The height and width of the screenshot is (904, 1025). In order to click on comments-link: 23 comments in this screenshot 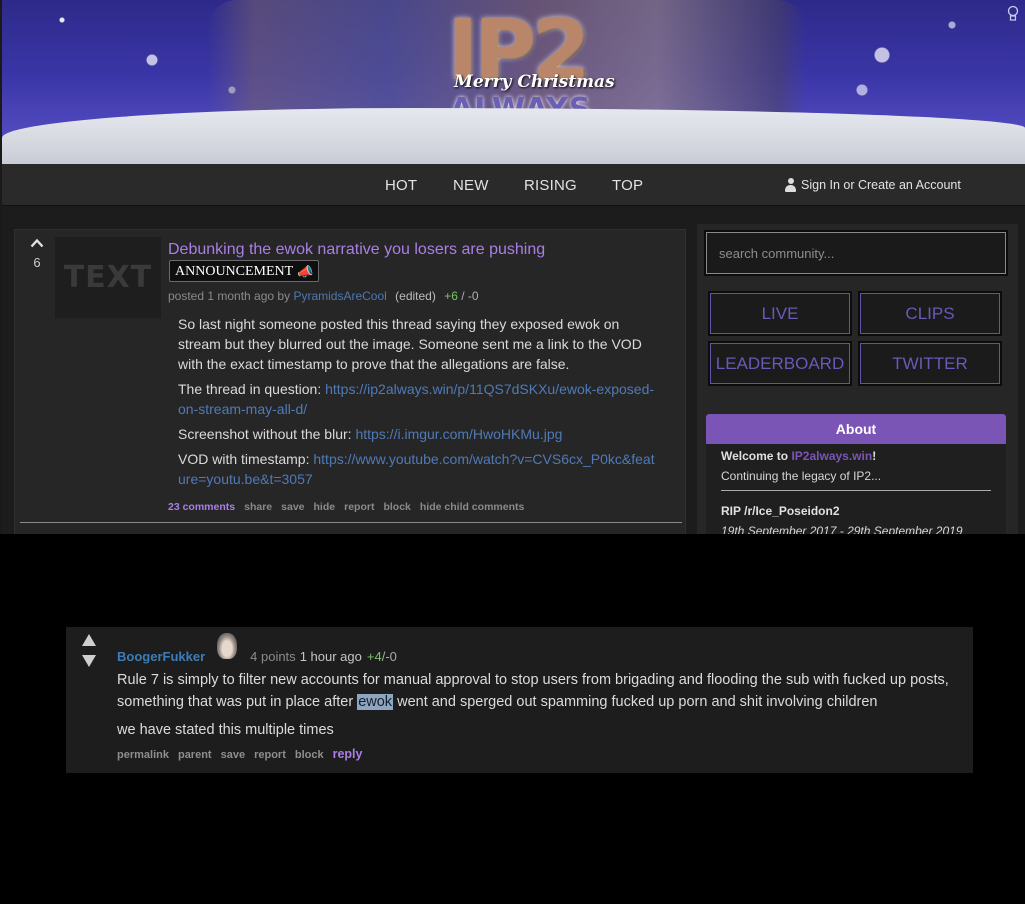, I will do `click(201, 507)`.